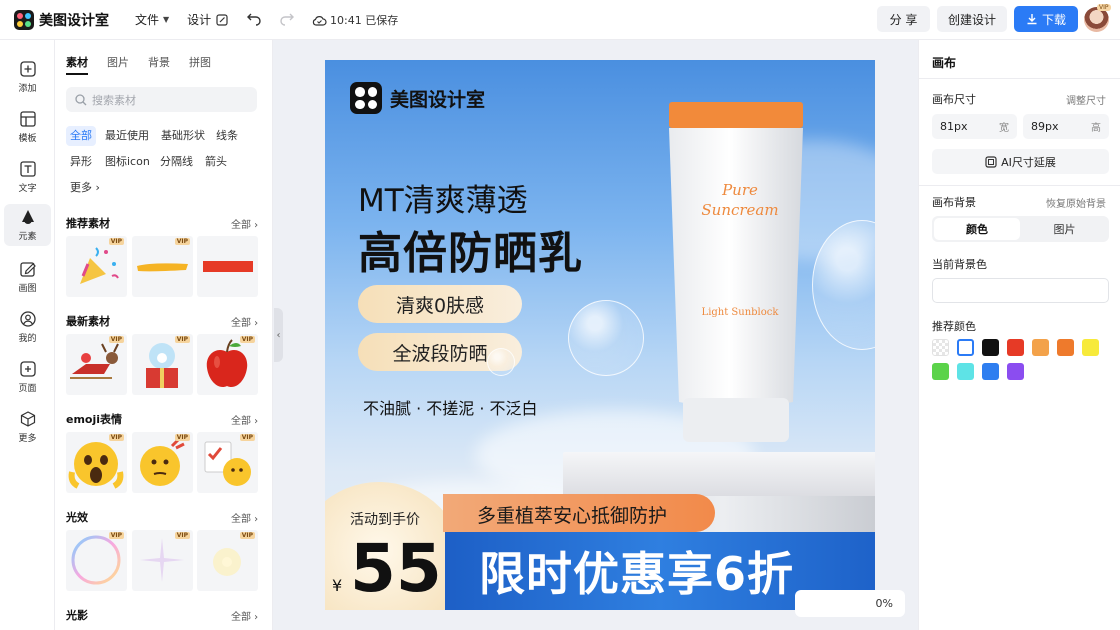 Image resolution: width=1120 pixels, height=630 pixels. I want to click on section-title: 推荐素材, so click(88, 223).